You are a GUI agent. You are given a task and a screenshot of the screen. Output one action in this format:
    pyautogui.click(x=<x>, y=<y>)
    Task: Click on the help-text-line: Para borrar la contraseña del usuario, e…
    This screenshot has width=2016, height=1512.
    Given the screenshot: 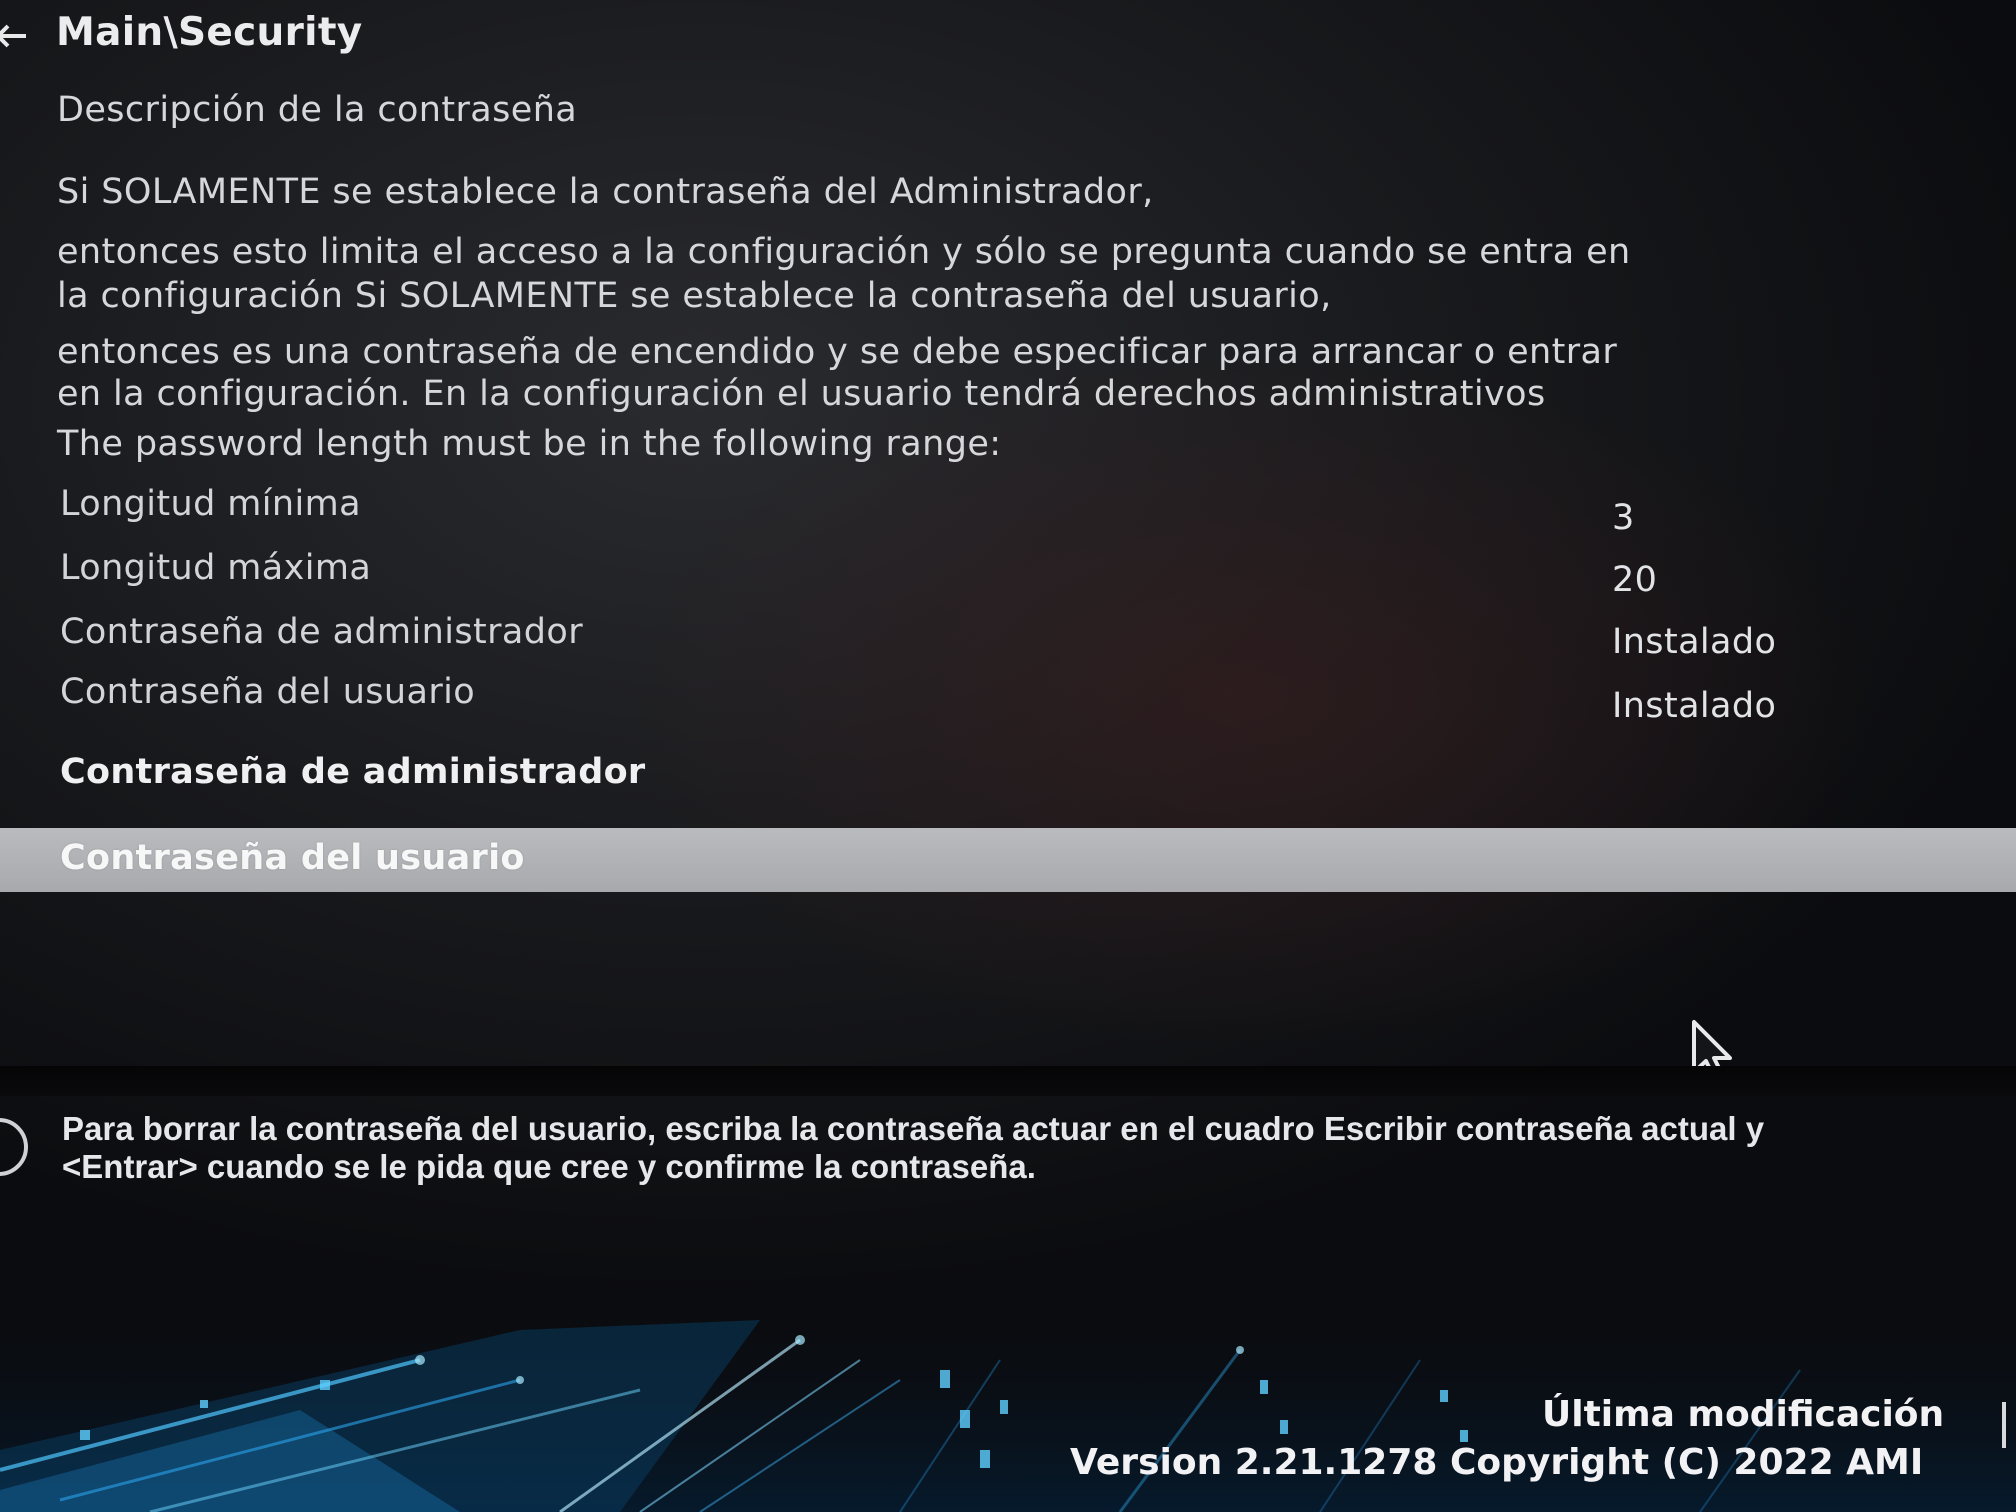 What is the action you would take?
    pyautogui.click(x=913, y=1128)
    